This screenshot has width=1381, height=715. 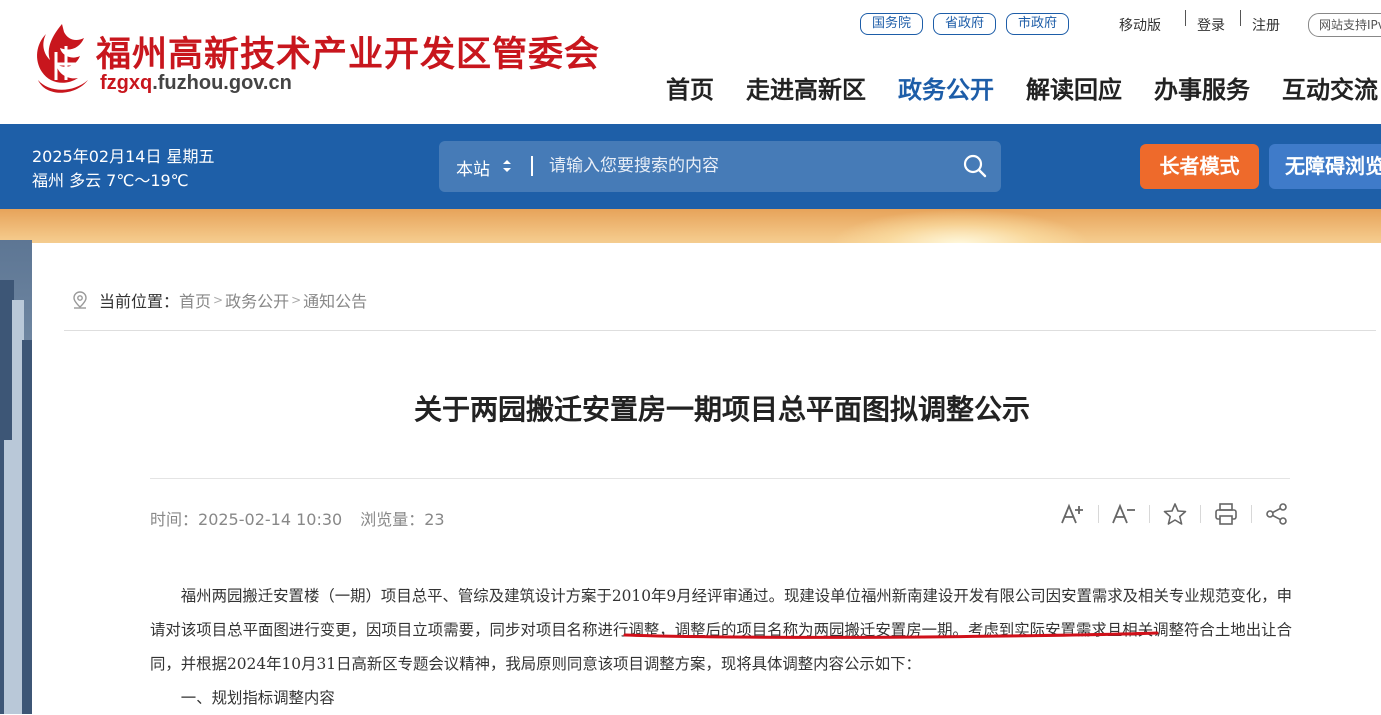 What do you see at coordinates (1199, 166) in the screenshot?
I see `elder-mode-button: 长者模式` at bounding box center [1199, 166].